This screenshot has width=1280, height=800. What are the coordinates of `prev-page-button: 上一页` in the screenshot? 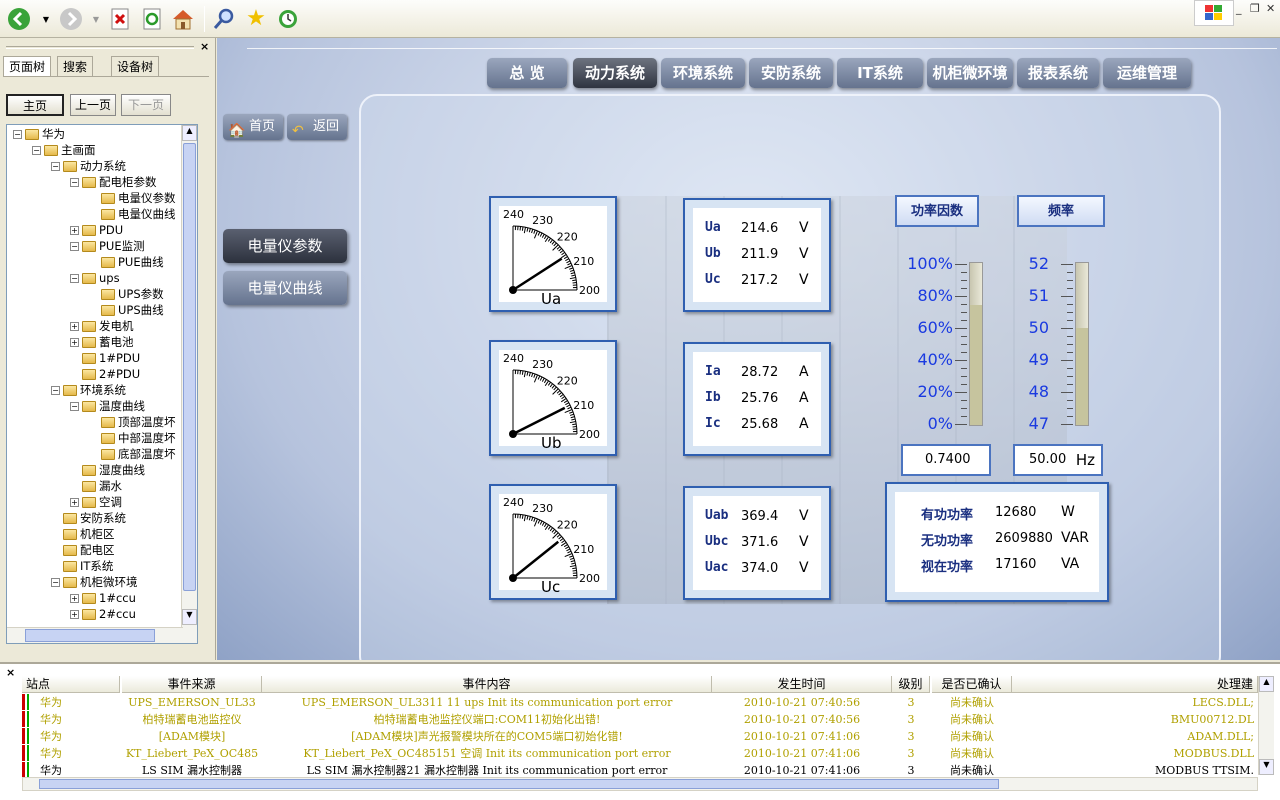 It's located at (93, 105).